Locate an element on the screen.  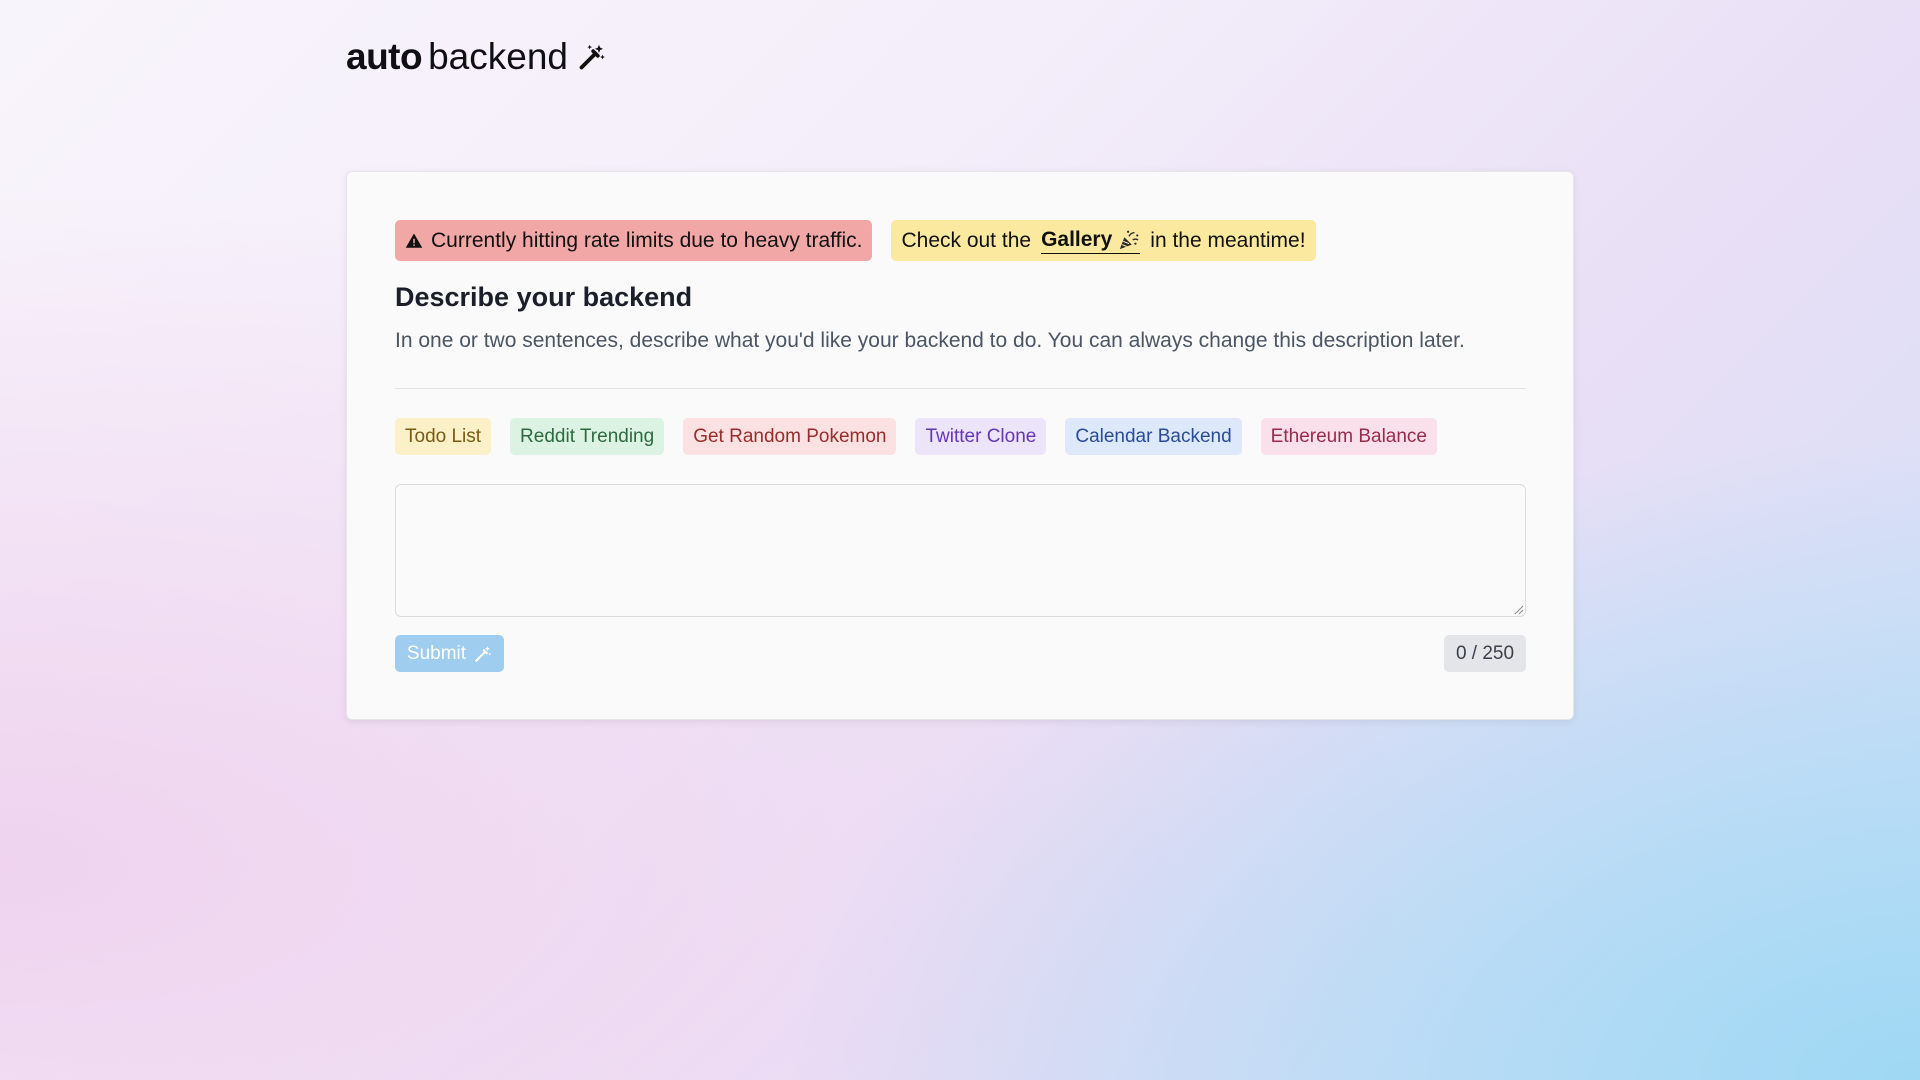
gallery-alert: Check out the Gallery in the meantime! is located at coordinates (1103, 240).